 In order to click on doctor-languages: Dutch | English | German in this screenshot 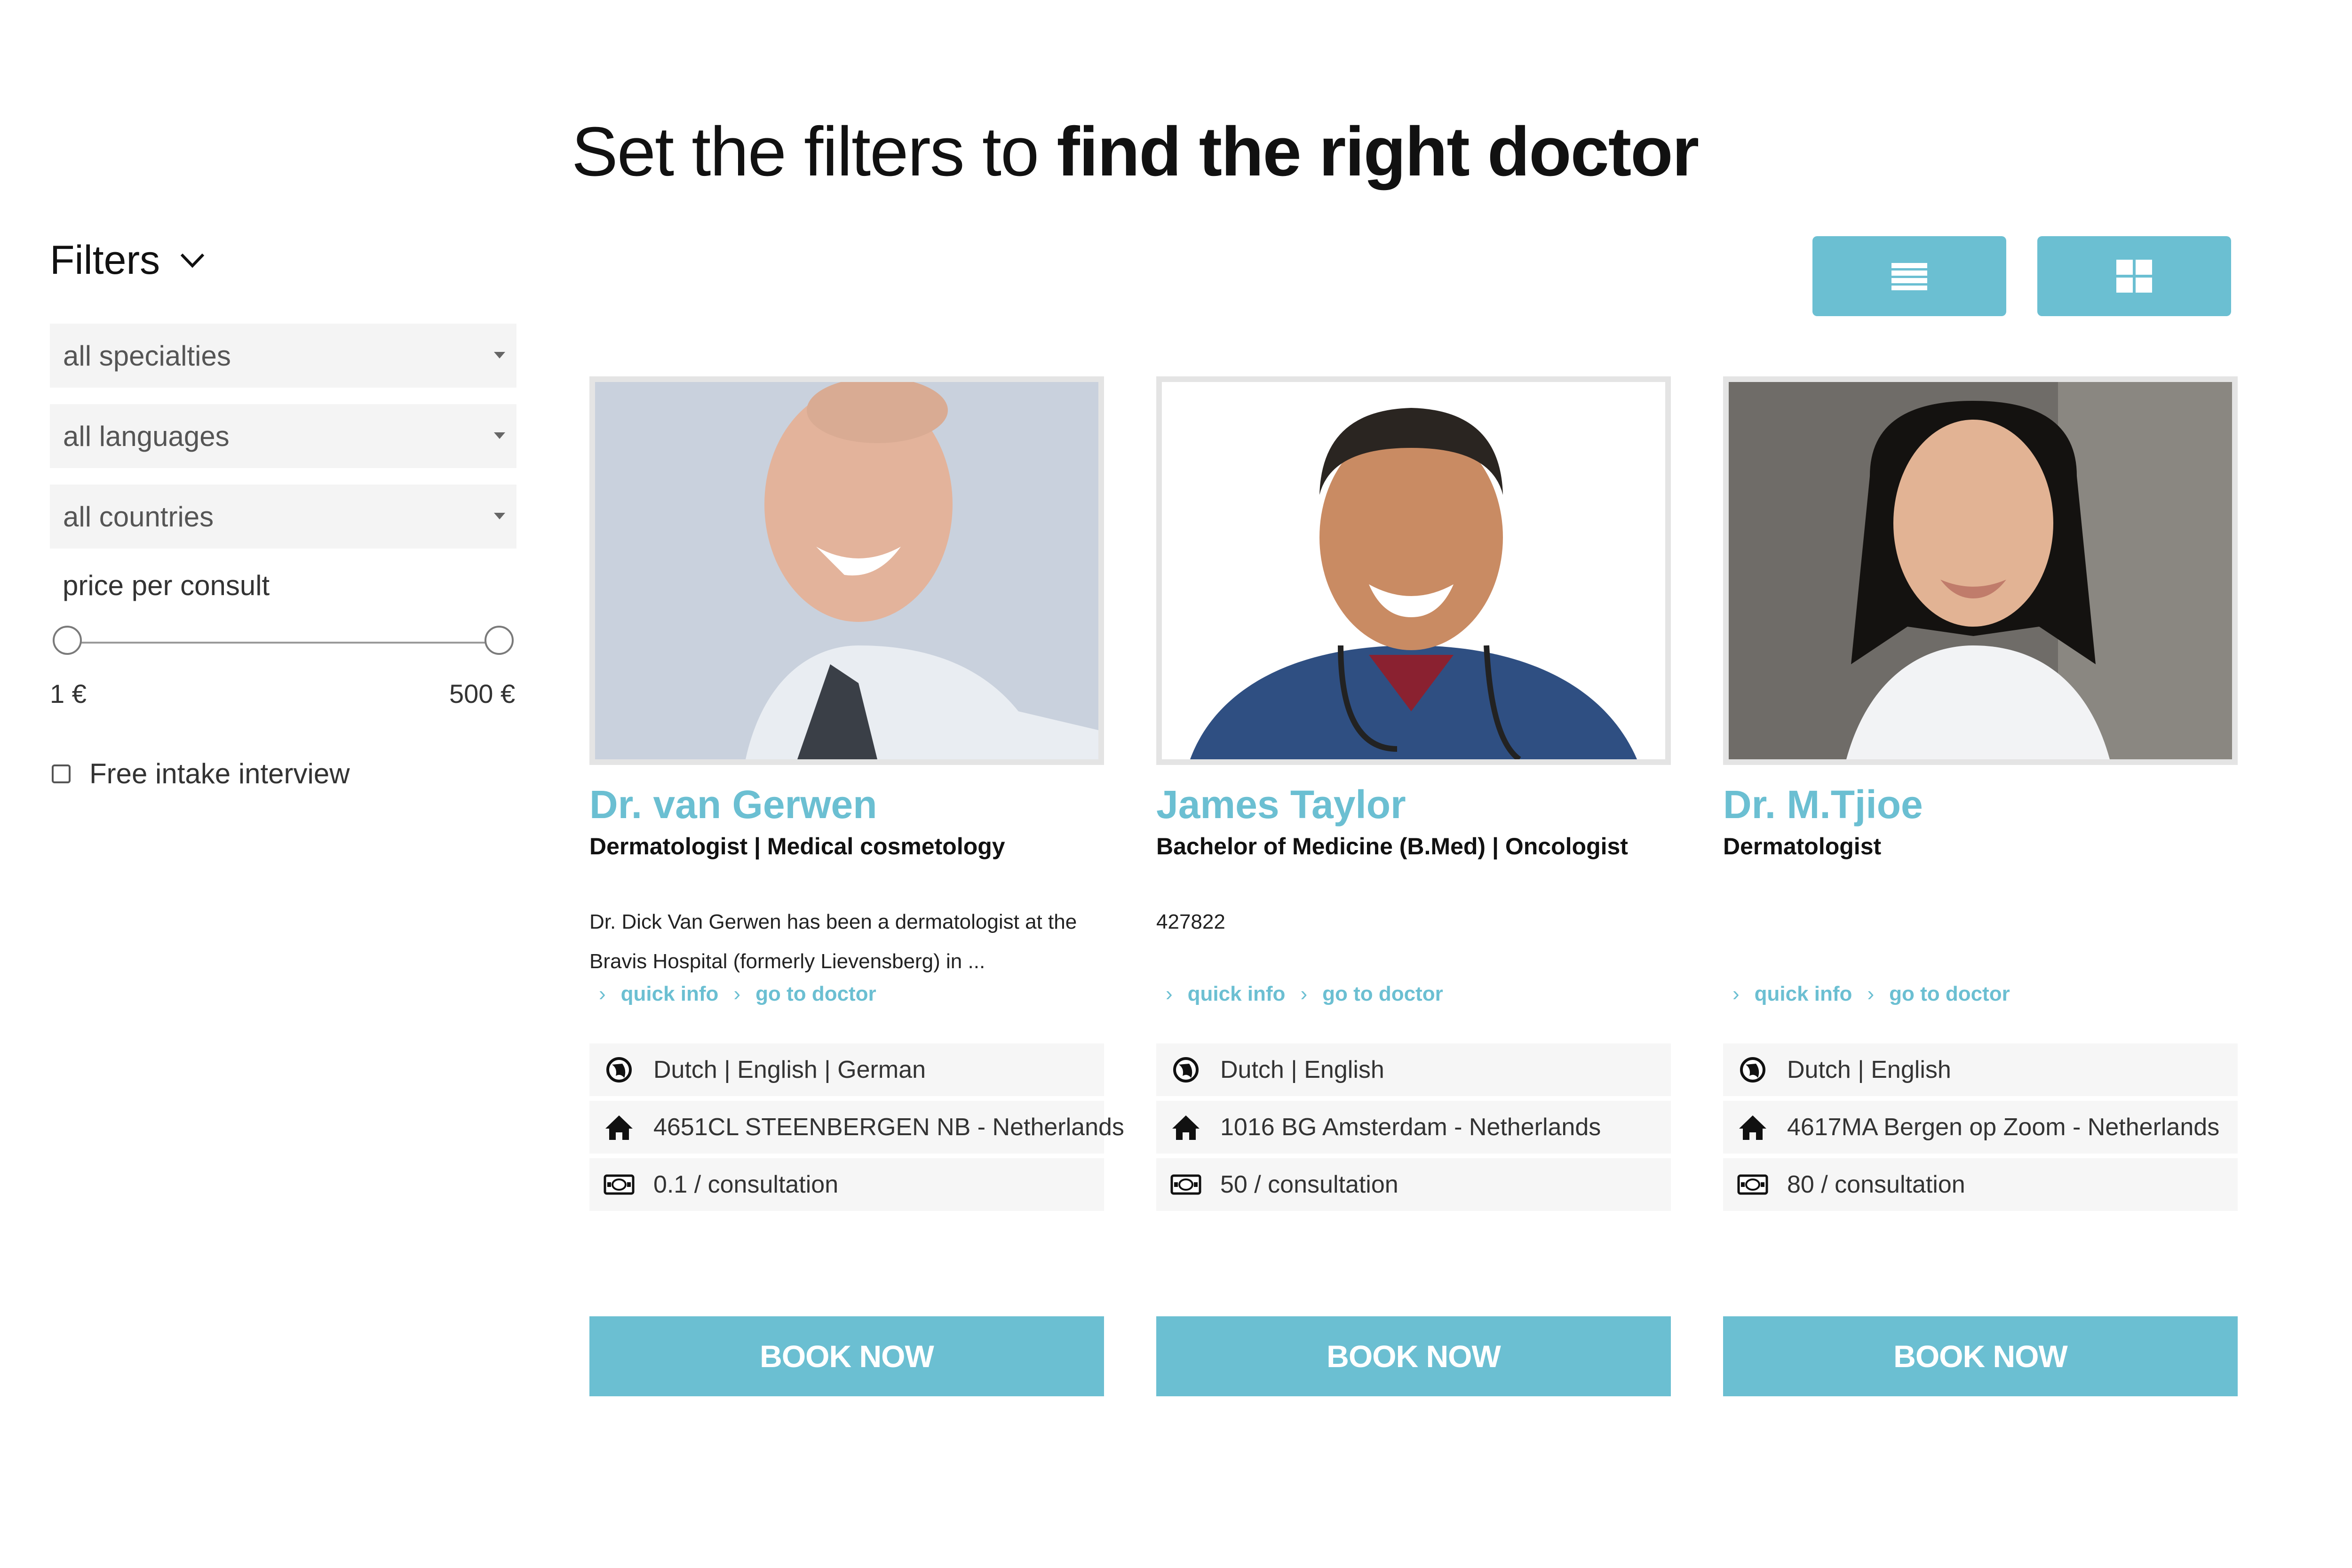, I will do `click(789, 1069)`.